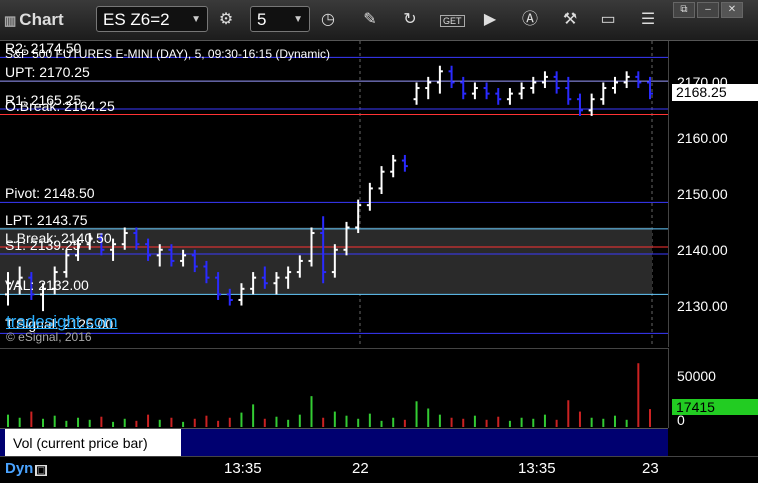  I want to click on minimize-button: –, so click(708, 10).